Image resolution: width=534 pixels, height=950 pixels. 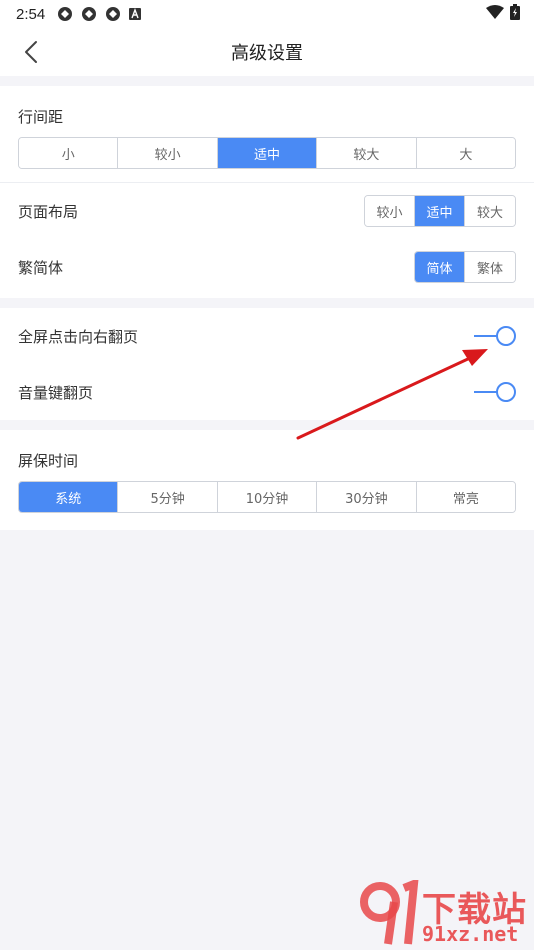 I want to click on line-spacing-option-smaller: 较小, so click(x=168, y=153).